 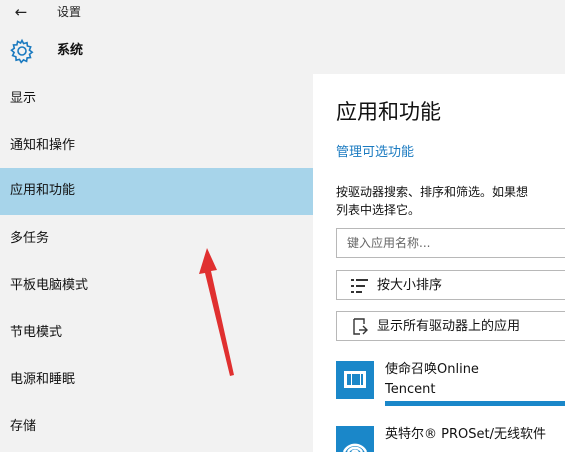 What do you see at coordinates (23, 98) in the screenshot?
I see `sidebar-item-label: 显示` at bounding box center [23, 98].